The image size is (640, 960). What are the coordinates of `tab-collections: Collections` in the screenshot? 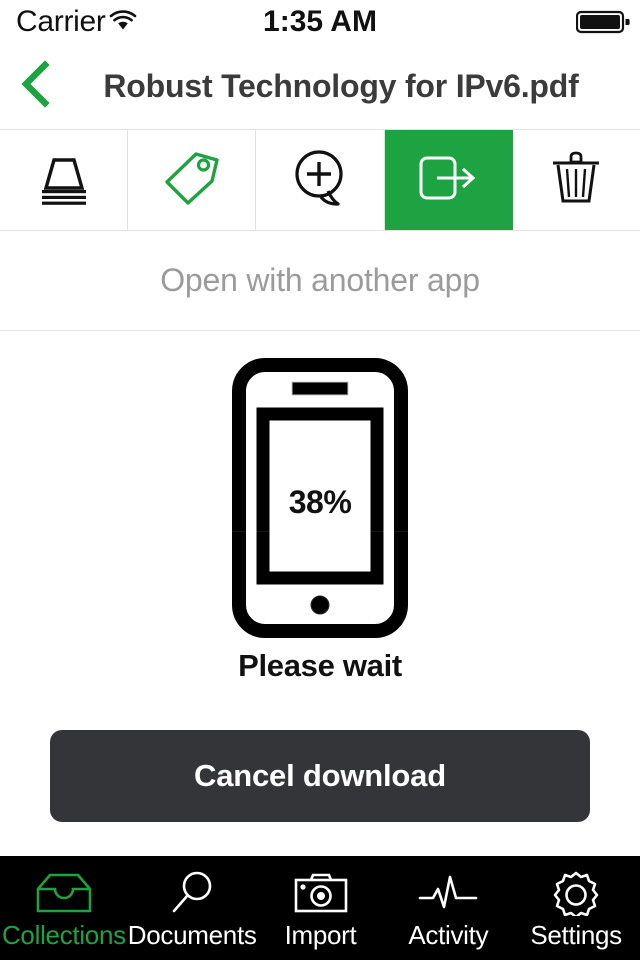 It's located at (64, 908).